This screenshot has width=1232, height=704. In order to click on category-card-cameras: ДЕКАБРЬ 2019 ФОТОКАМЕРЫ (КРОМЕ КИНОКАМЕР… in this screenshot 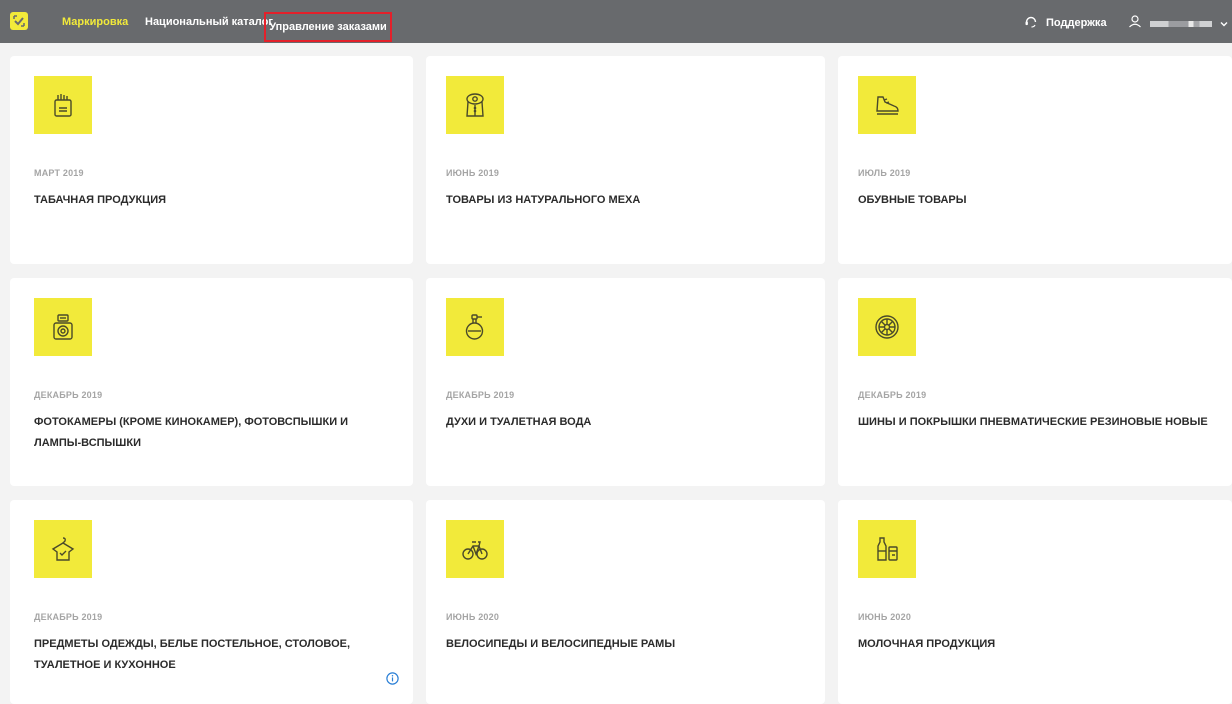, I will do `click(211, 382)`.